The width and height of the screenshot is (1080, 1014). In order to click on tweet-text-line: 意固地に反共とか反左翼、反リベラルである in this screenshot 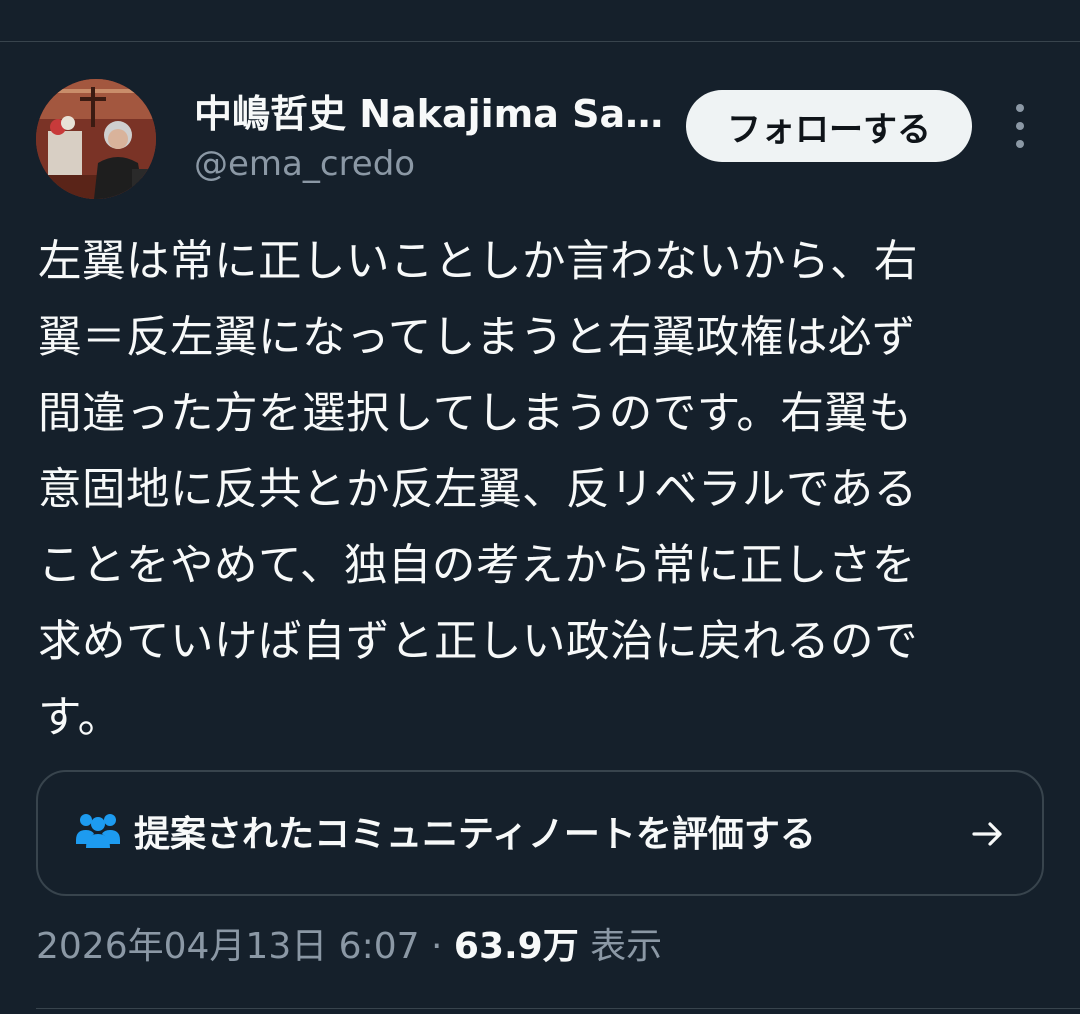, I will do `click(478, 490)`.